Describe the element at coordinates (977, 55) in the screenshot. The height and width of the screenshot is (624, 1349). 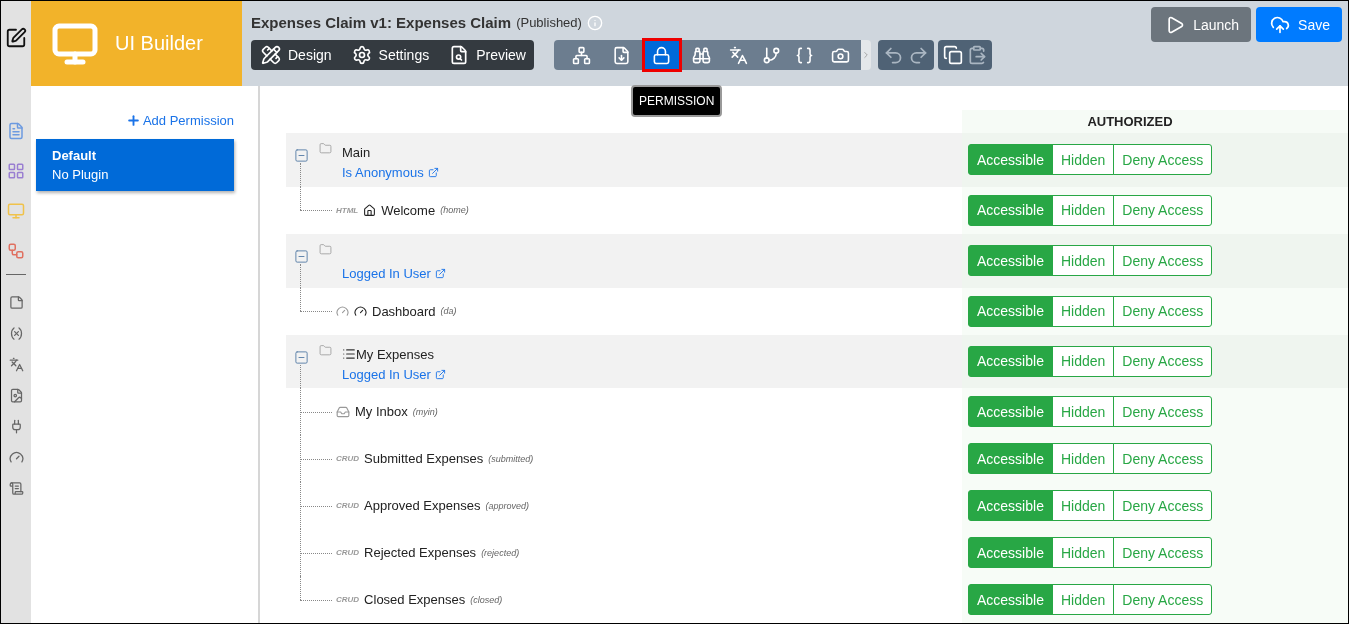
I see `paste-icon` at that location.